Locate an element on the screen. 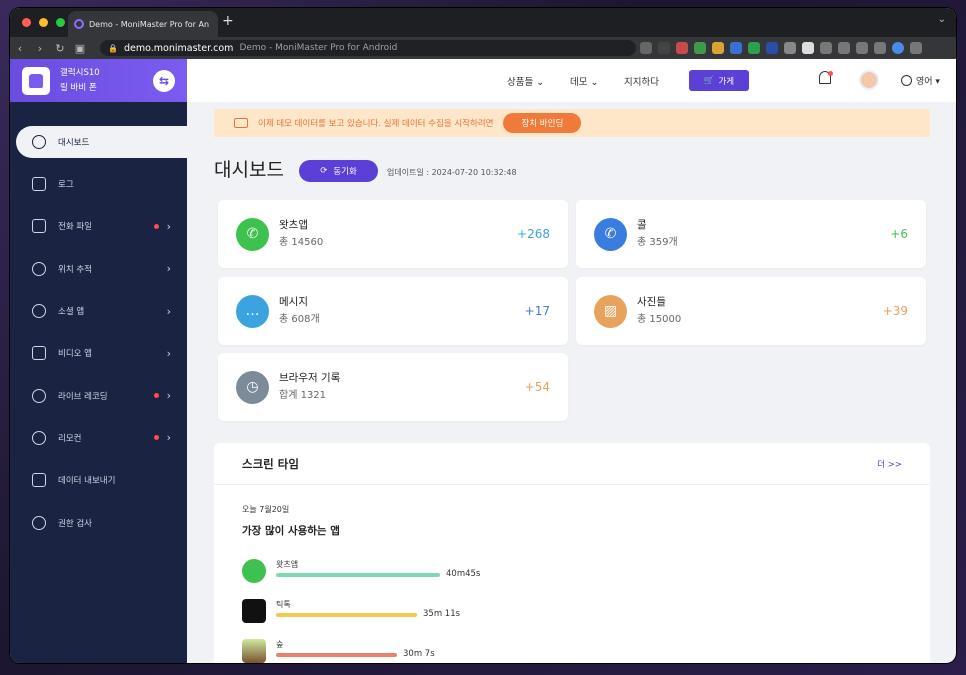  reader-icon: ▣ is located at coordinates (80, 48).